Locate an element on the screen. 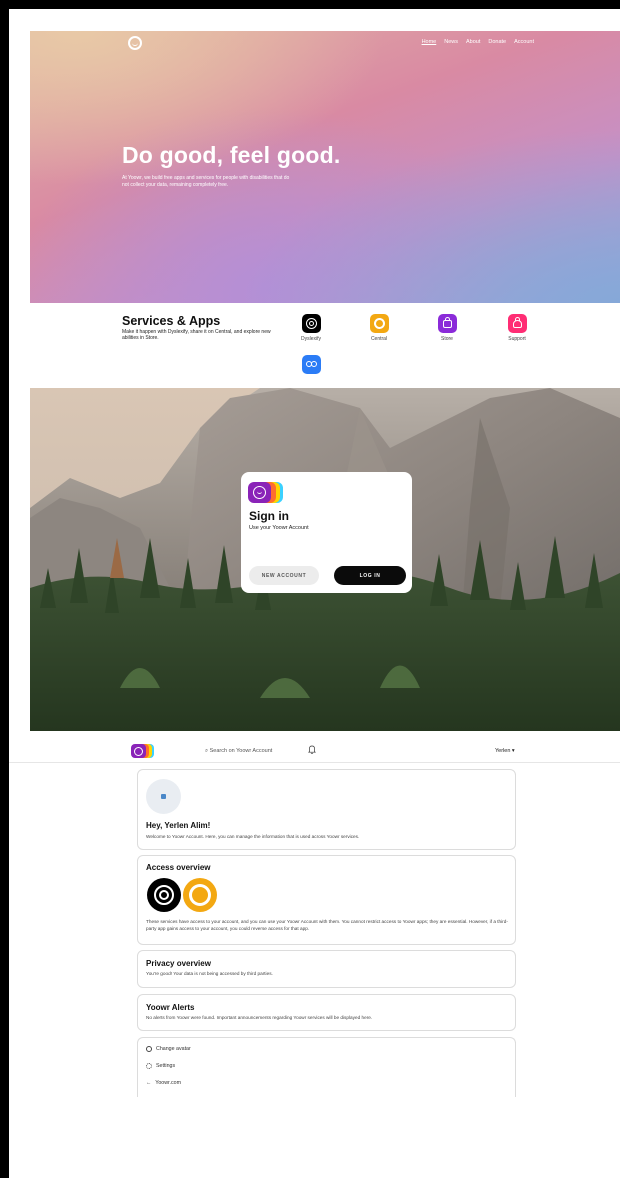  infinity-icon is located at coordinates (311, 364).